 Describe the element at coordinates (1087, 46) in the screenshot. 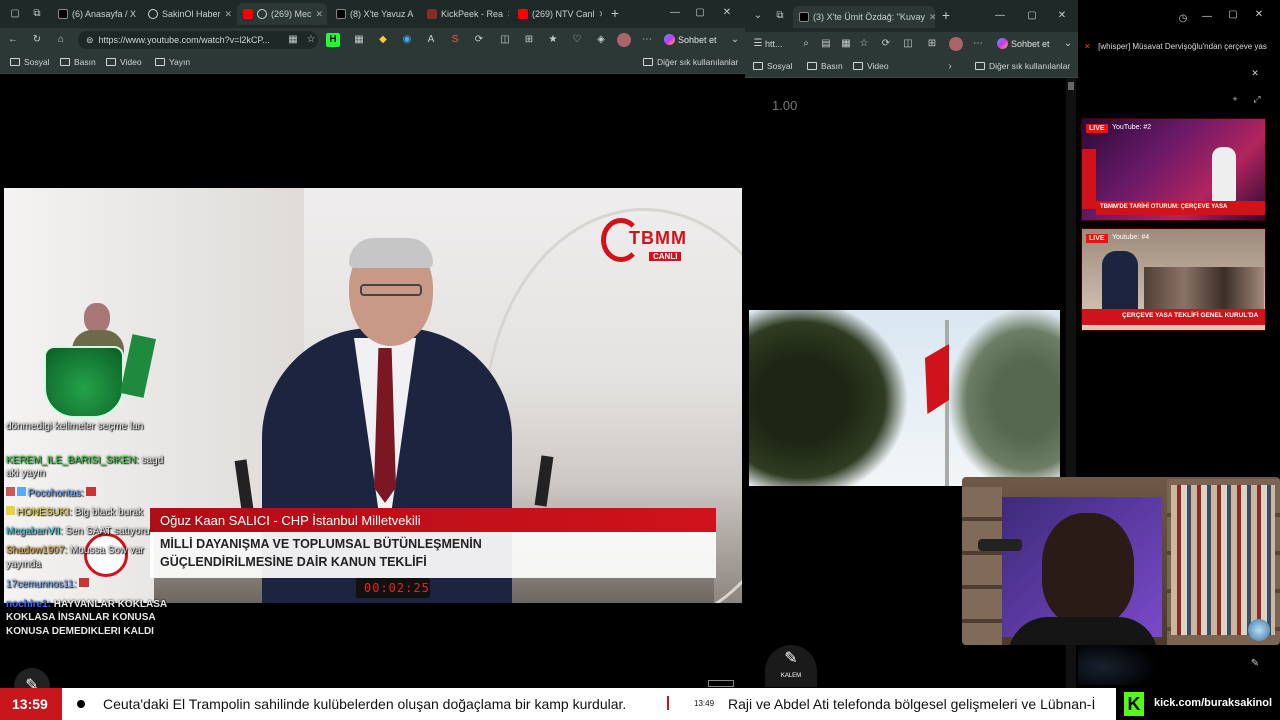

I see `broadcast-close-icon: ✕` at that location.